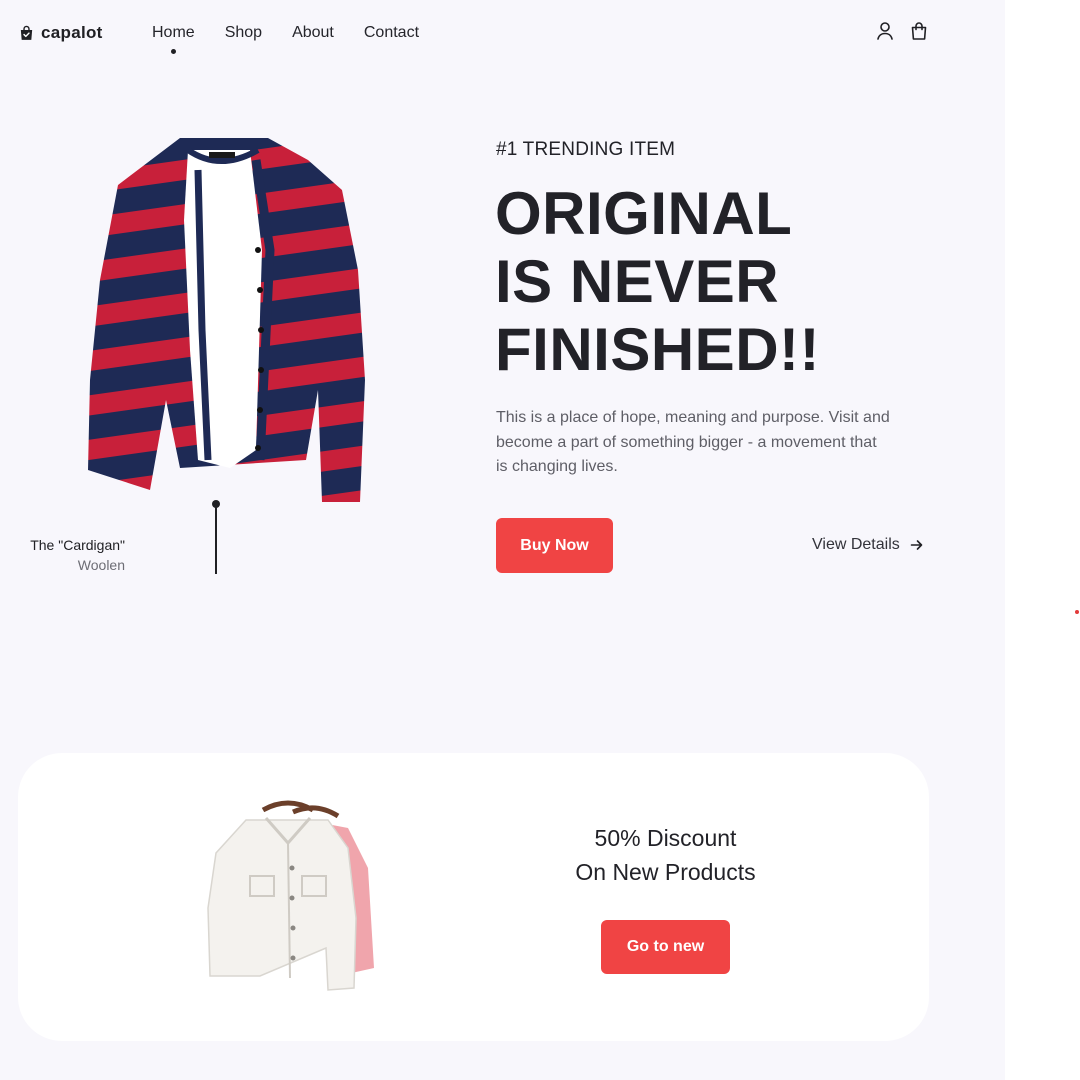 The image size is (1080, 1080). What do you see at coordinates (285, 39) in the screenshot?
I see `main-nav: Home Shop About Contact` at bounding box center [285, 39].